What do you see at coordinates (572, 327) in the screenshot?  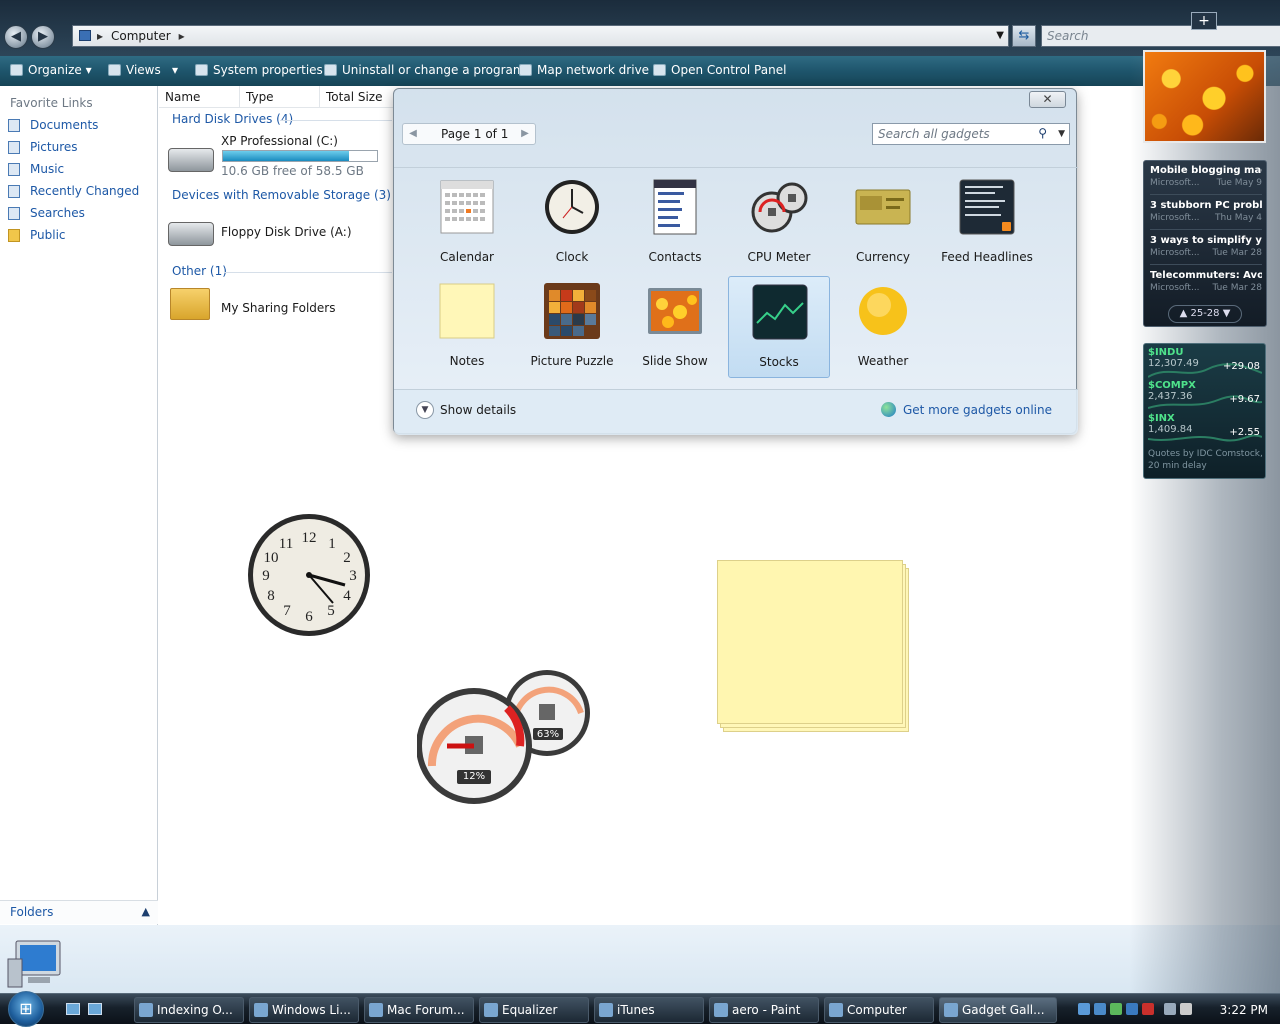 I see `gadget-picture-puzzle: Picture Puzzle` at bounding box center [572, 327].